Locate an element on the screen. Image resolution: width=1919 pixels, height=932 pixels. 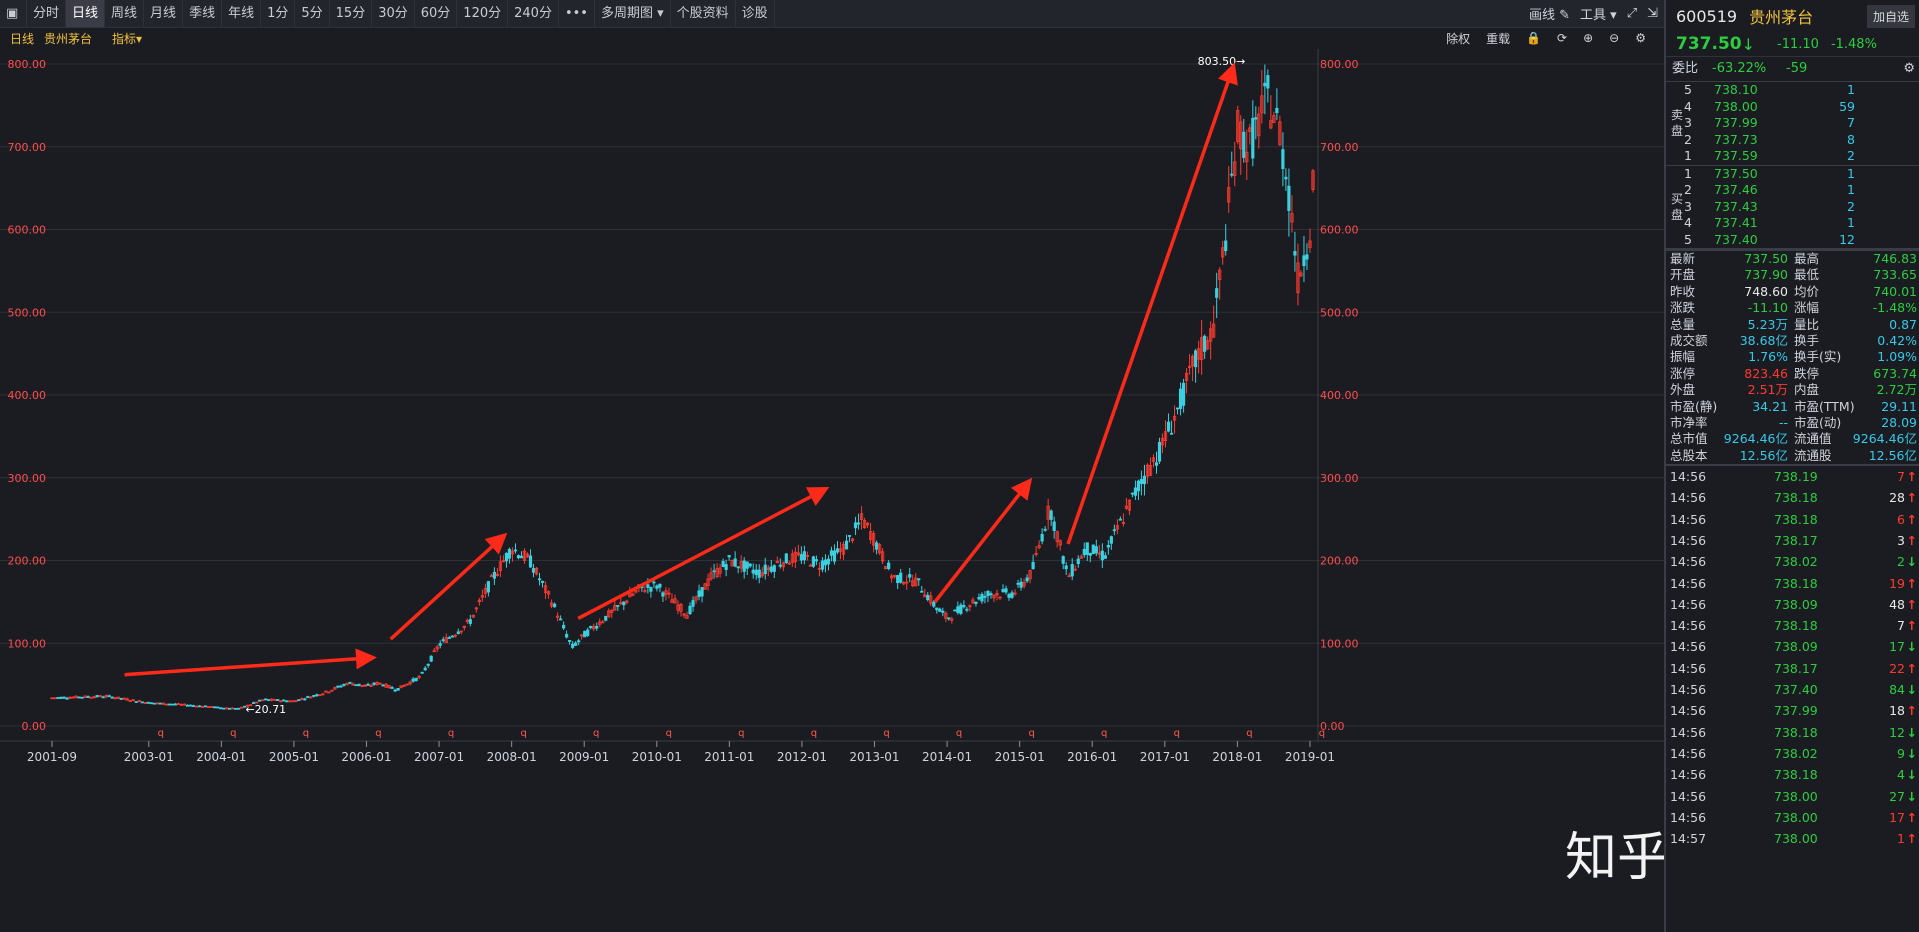
add-watchlist-button: 加自选 is located at coordinates (1890, 16).